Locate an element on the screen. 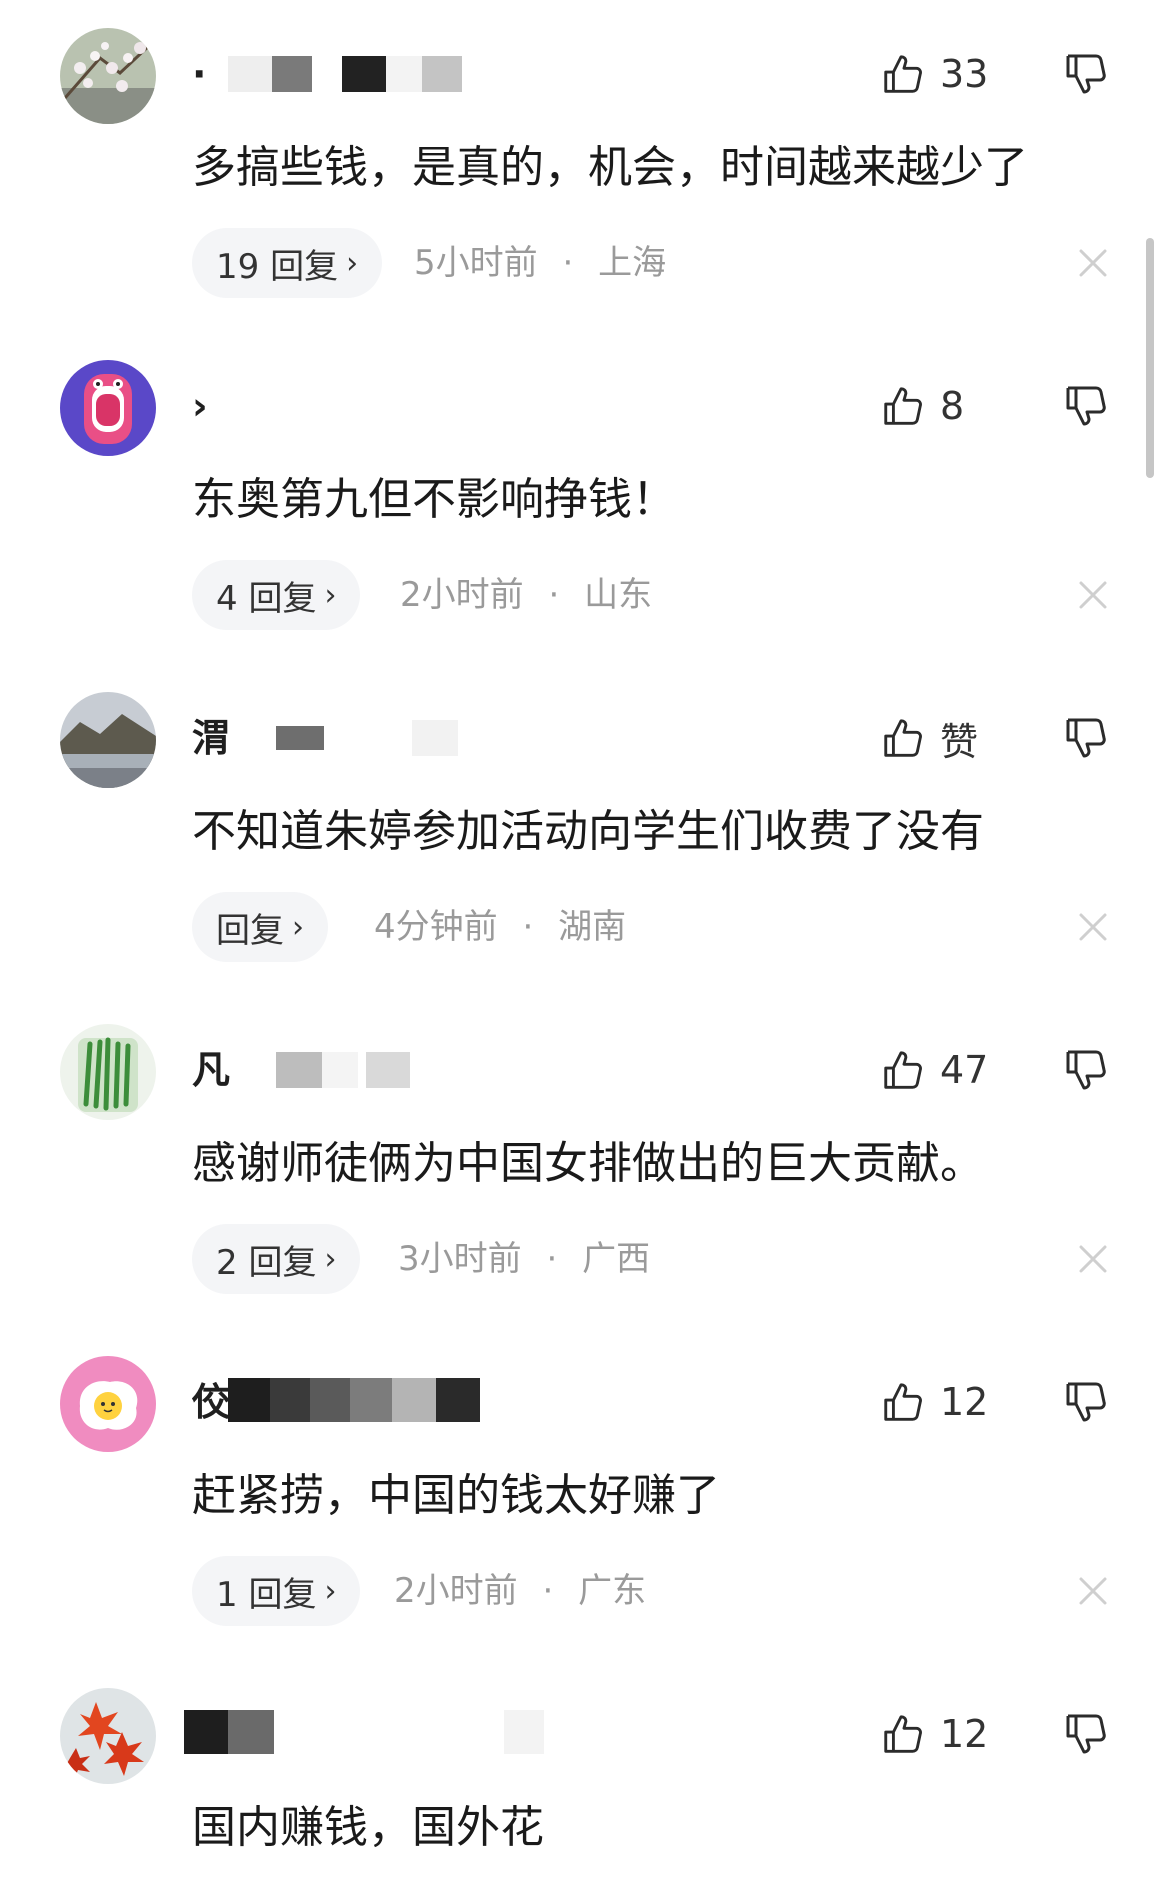 The width and height of the screenshot is (1169, 1887). reply-label: 4 回复 is located at coordinates (266, 598).